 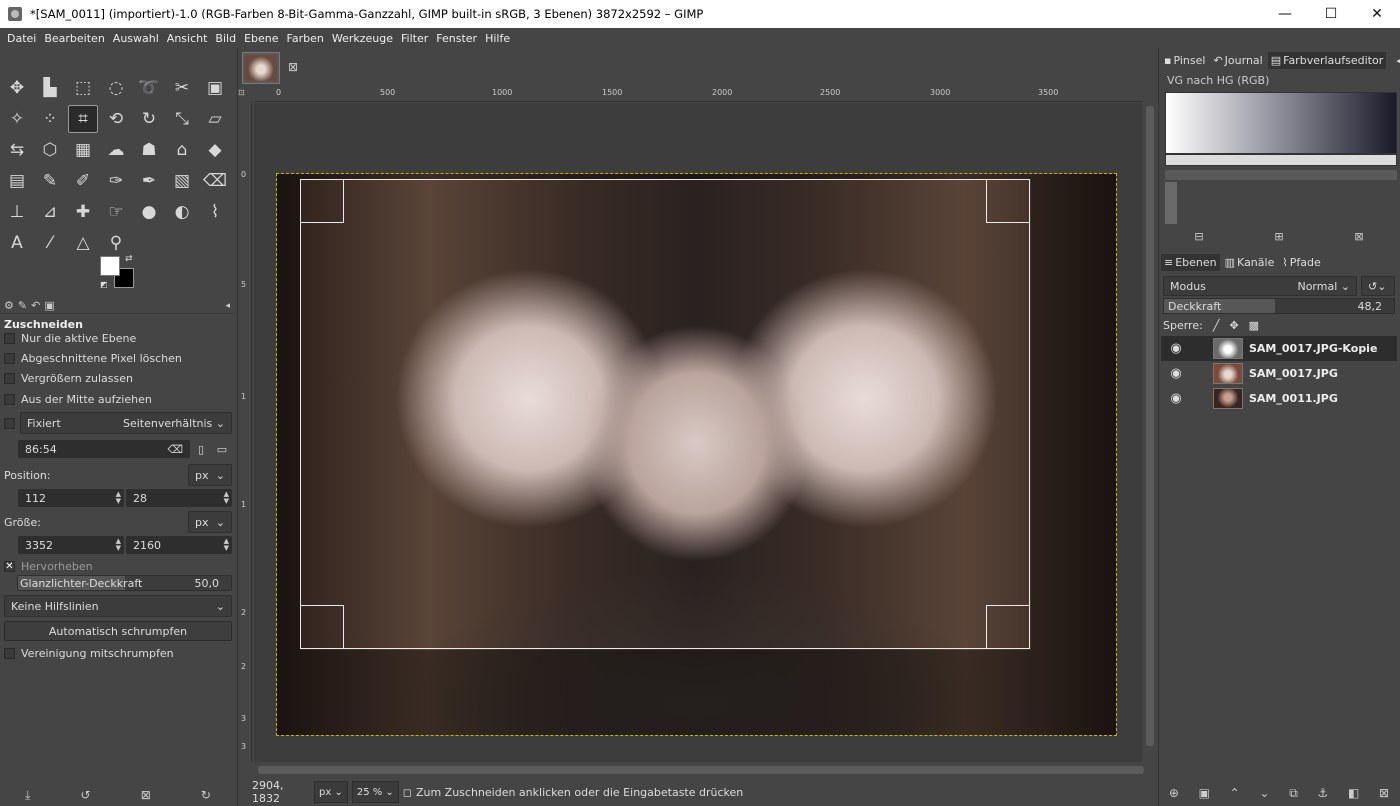 I want to click on size-height-input: 2160 ▲ ▼, so click(x=179, y=545).